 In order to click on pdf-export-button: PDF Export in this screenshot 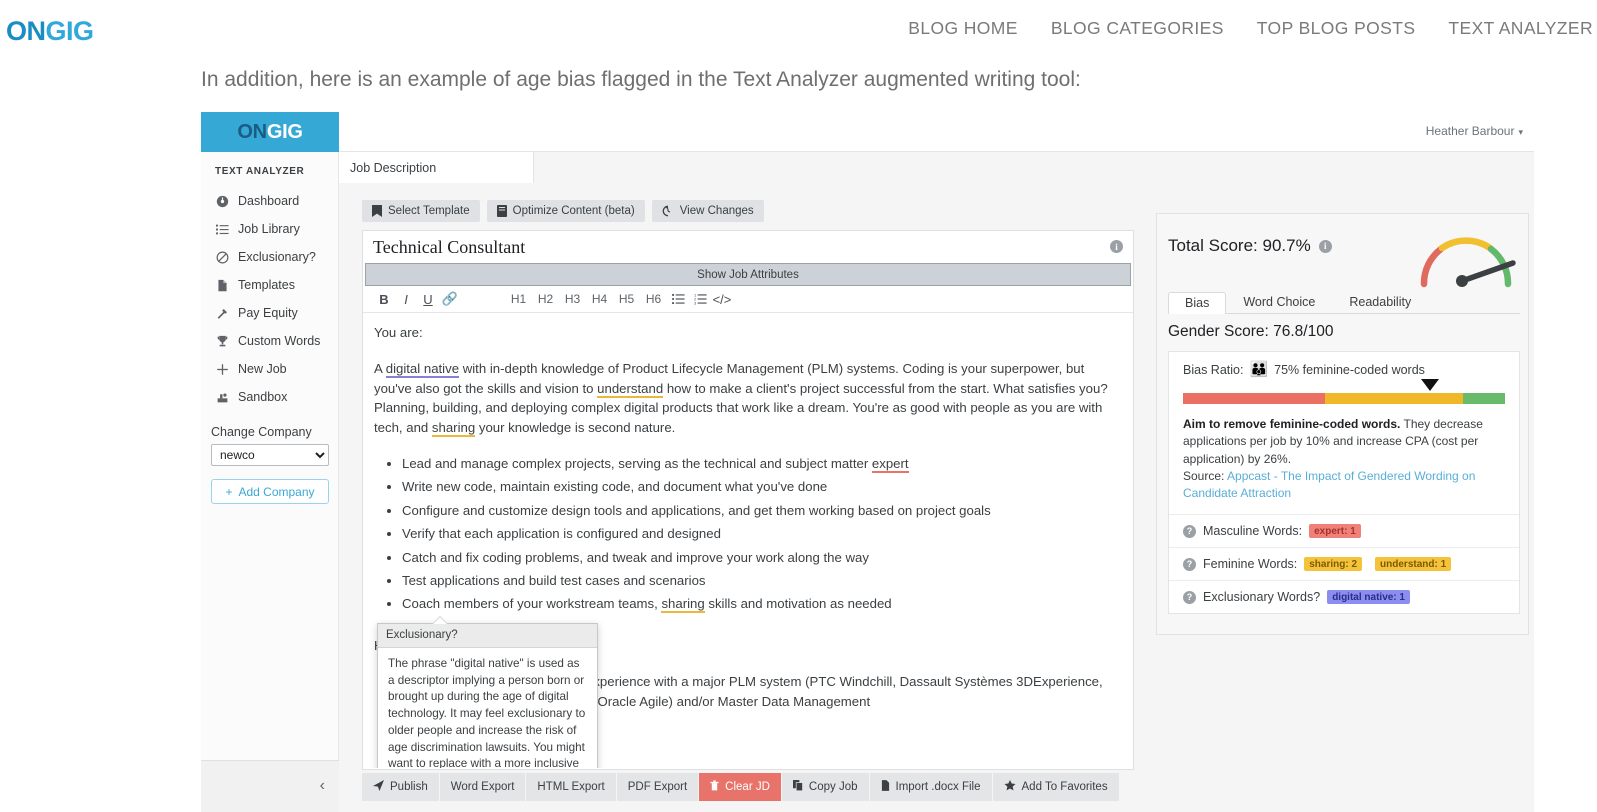, I will do `click(657, 787)`.